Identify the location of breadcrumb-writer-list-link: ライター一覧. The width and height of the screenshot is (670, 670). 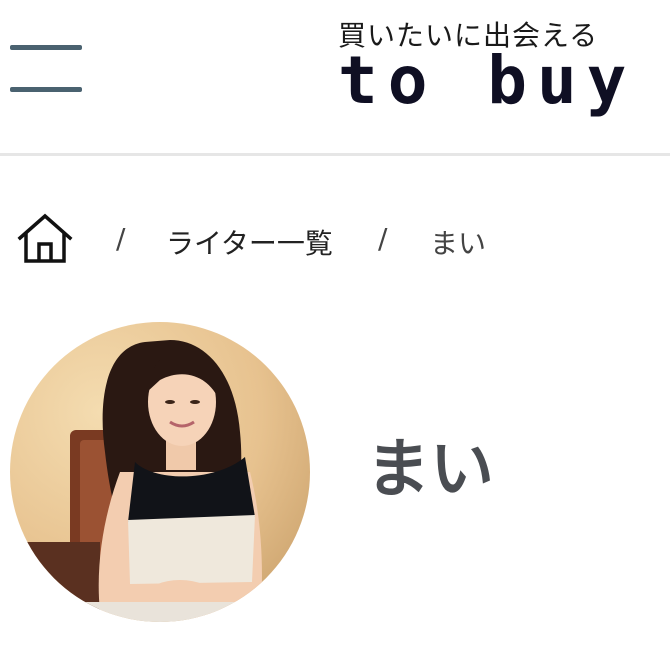
(249, 242).